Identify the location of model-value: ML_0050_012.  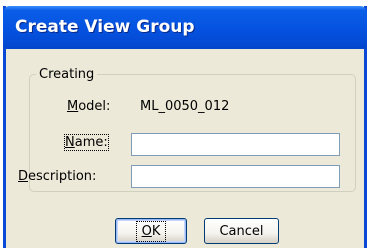
(185, 106).